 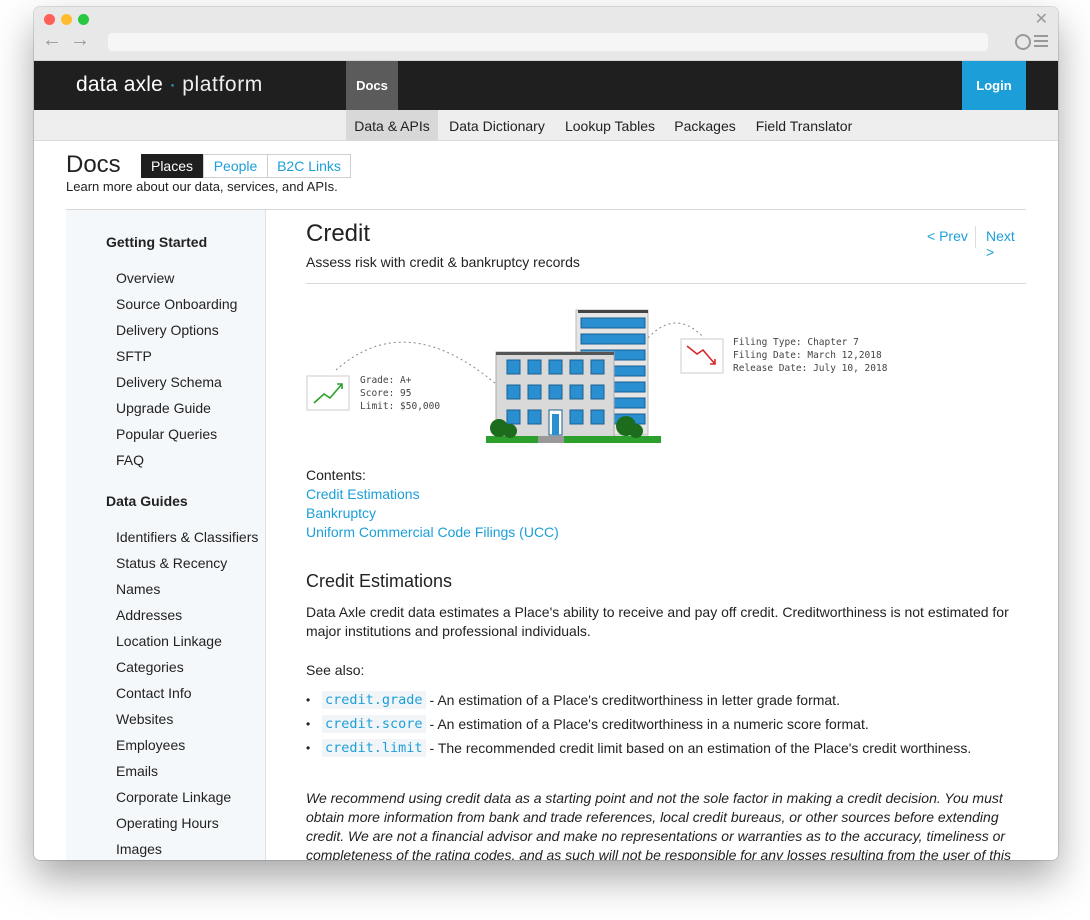 What do you see at coordinates (385, 393) in the screenshot?
I see `card-score: Score: 95` at bounding box center [385, 393].